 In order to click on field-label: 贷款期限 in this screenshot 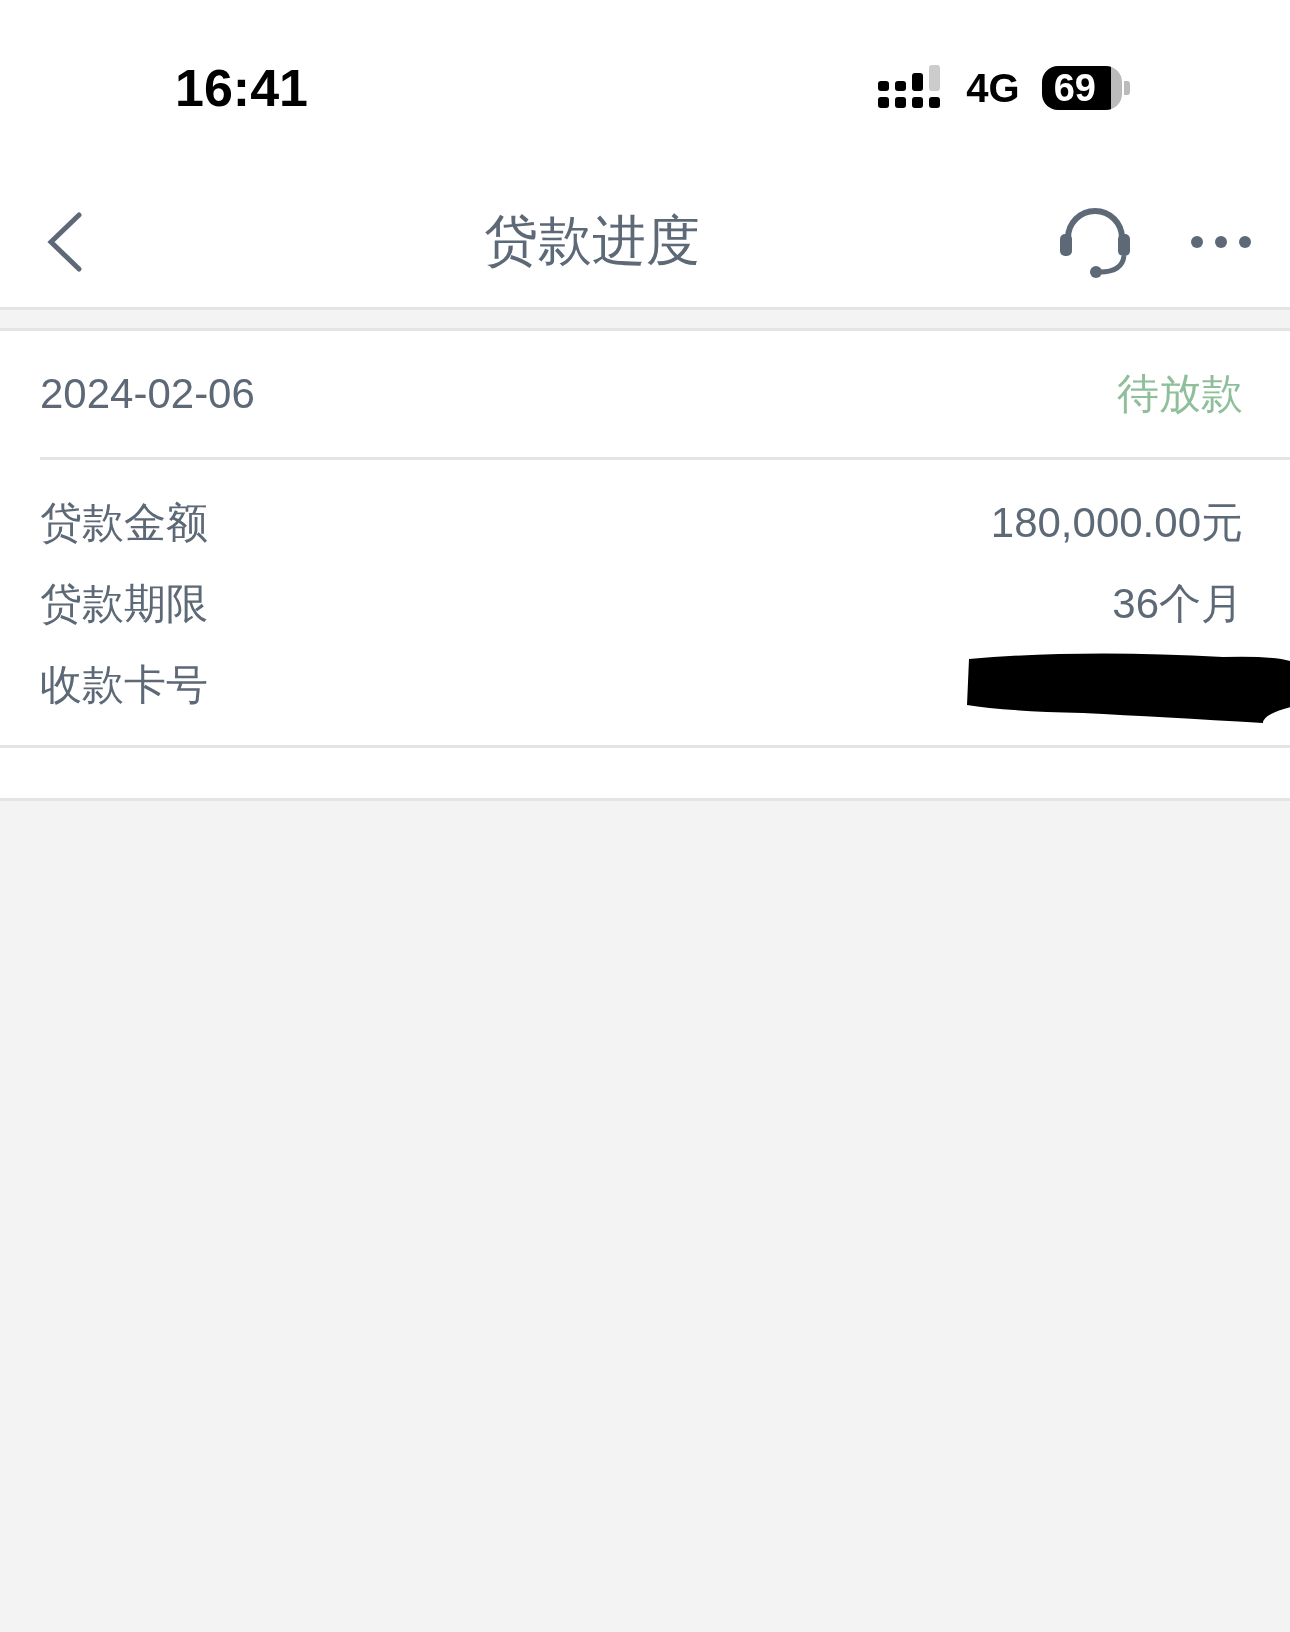, I will do `click(124, 603)`.